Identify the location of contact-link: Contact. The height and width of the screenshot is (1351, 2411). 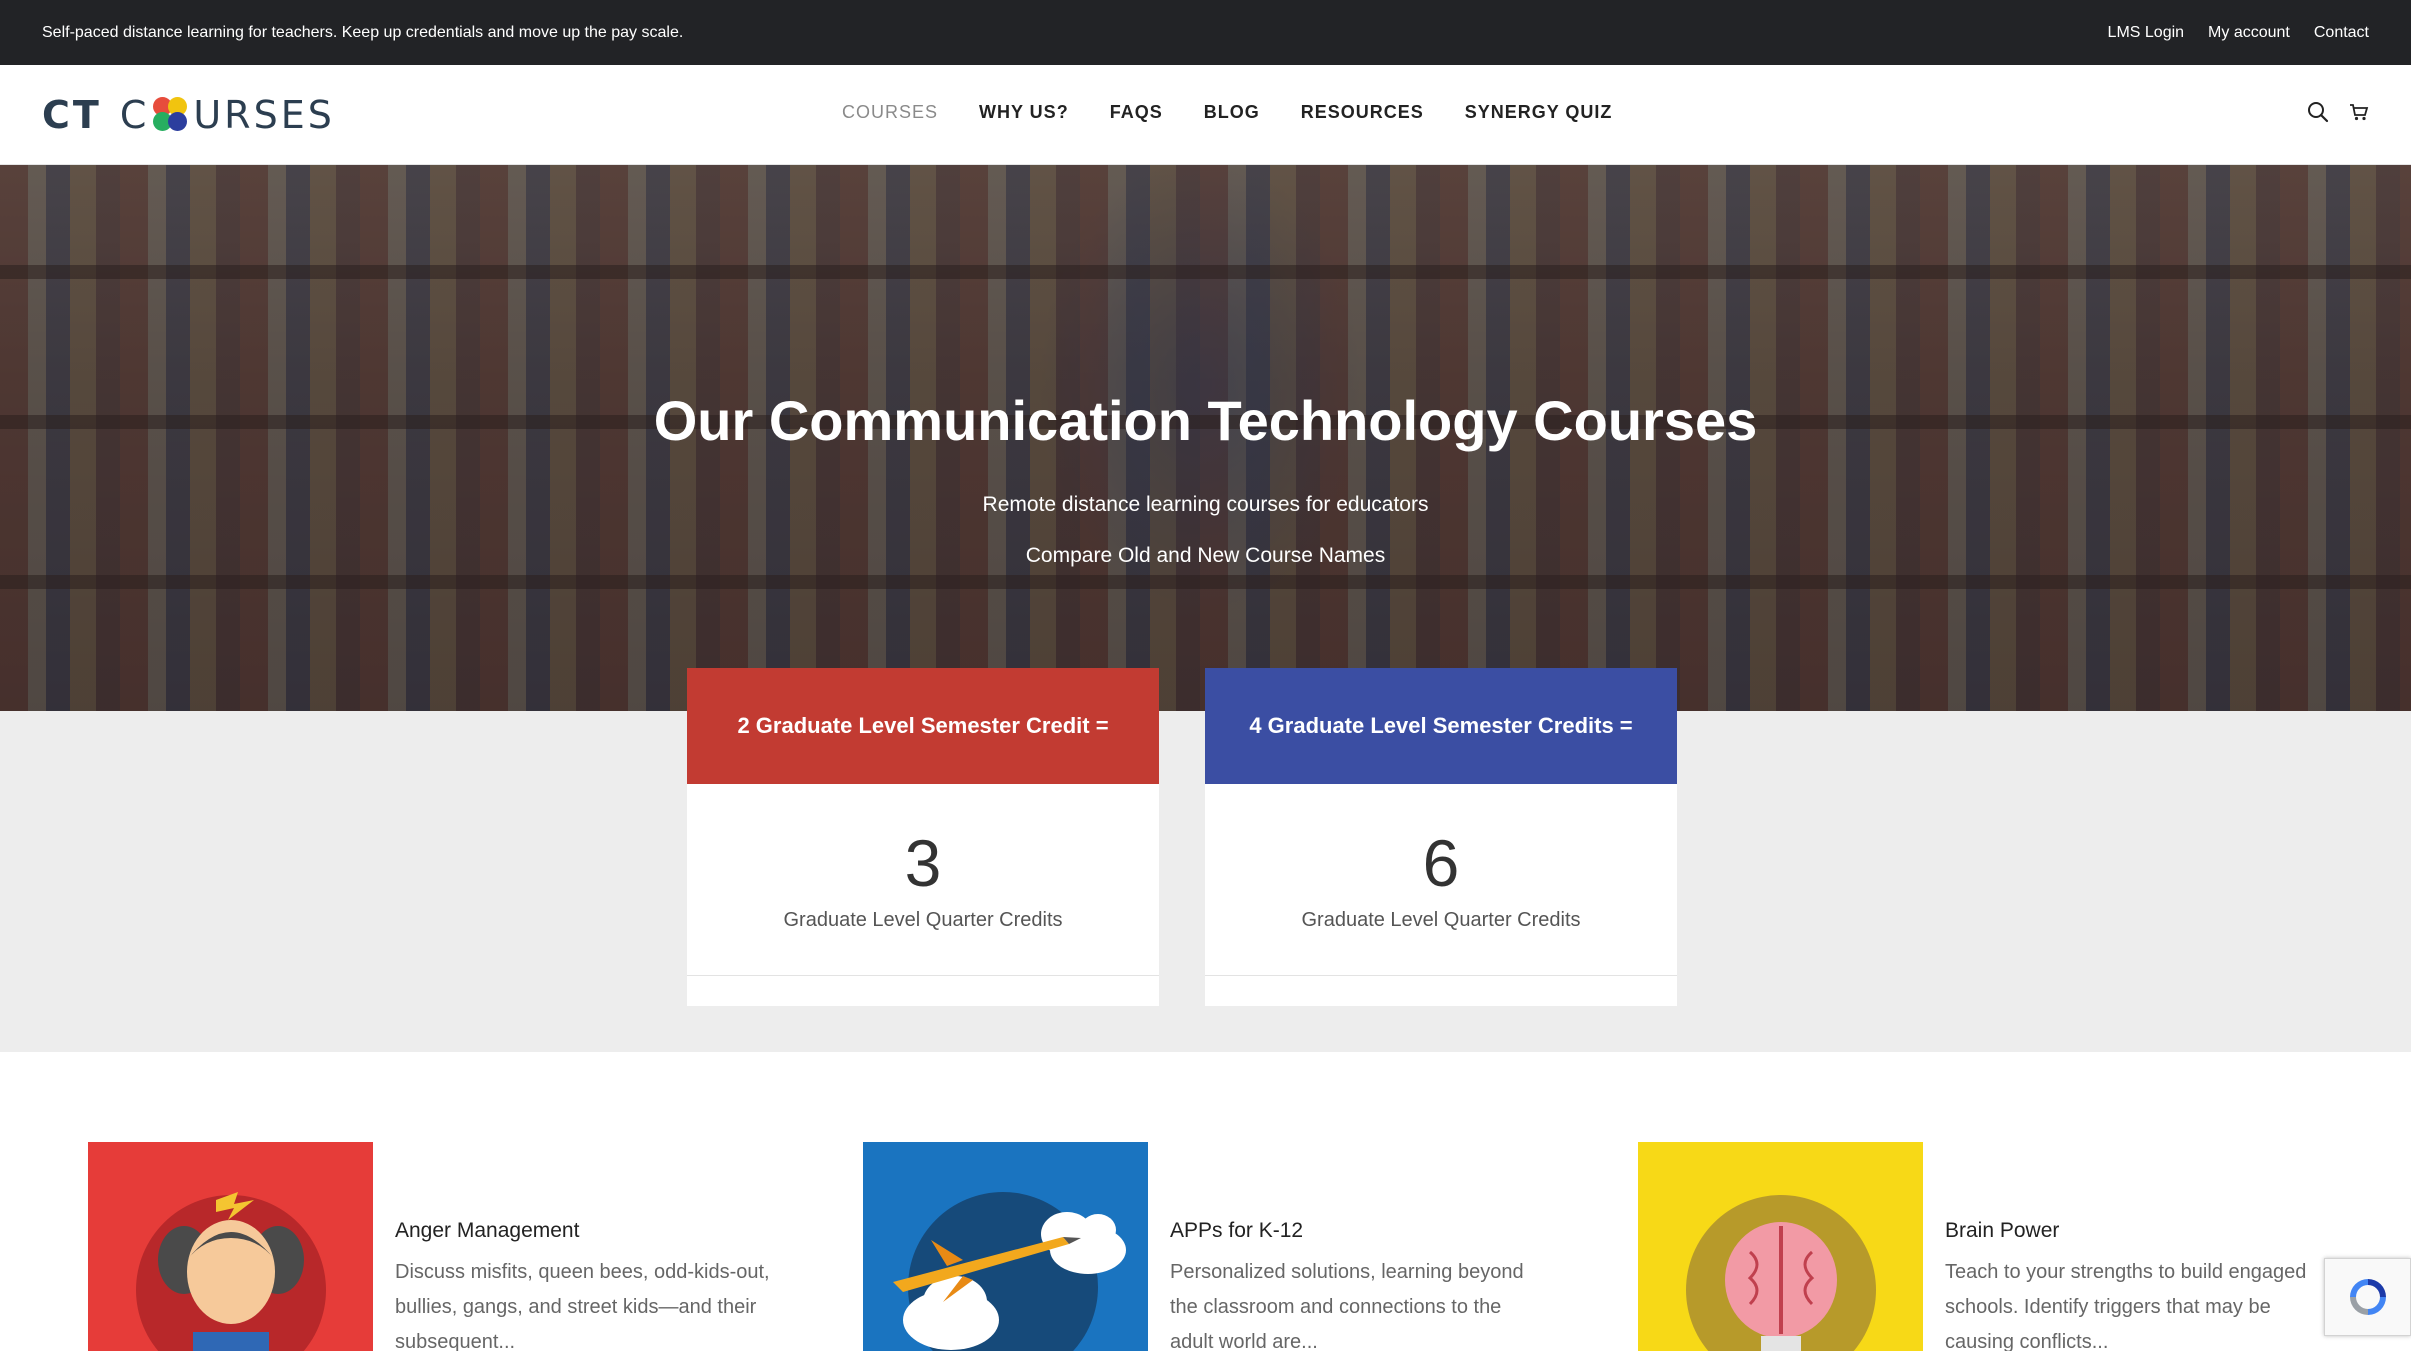
(2341, 33).